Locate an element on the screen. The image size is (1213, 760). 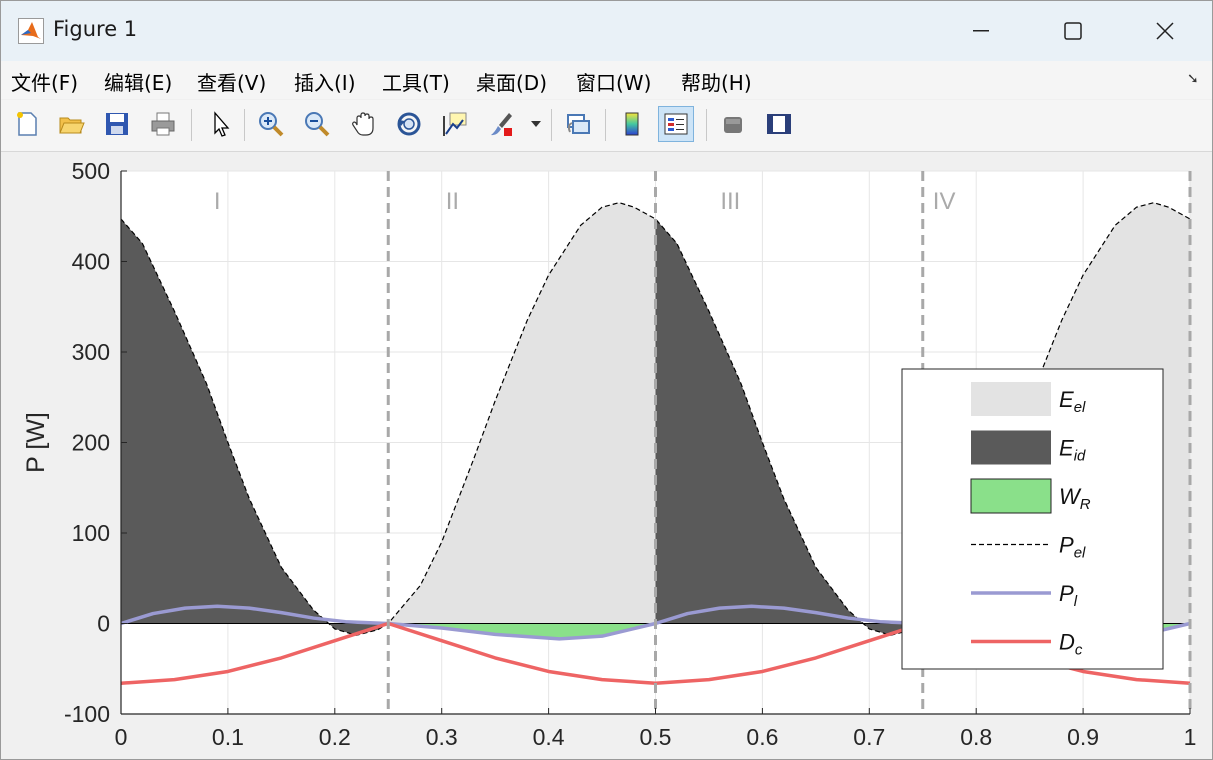
y-axis-label: P [W] is located at coordinates (36, 442).